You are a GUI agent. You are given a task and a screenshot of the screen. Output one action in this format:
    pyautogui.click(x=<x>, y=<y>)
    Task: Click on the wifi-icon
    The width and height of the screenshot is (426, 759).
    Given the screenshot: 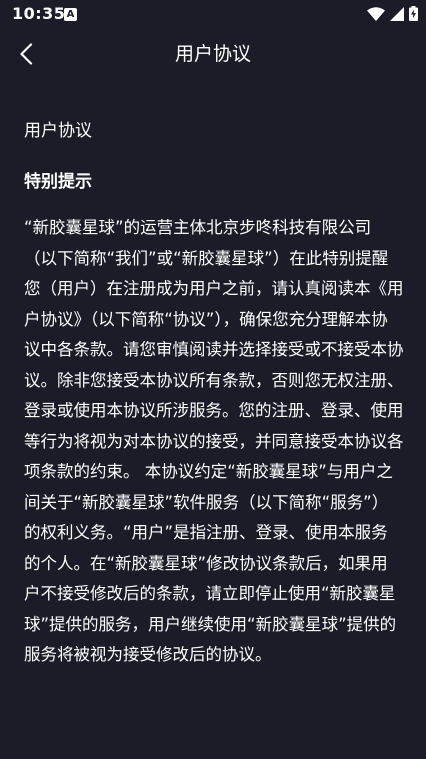 What is the action you would take?
    pyautogui.click(x=376, y=13)
    